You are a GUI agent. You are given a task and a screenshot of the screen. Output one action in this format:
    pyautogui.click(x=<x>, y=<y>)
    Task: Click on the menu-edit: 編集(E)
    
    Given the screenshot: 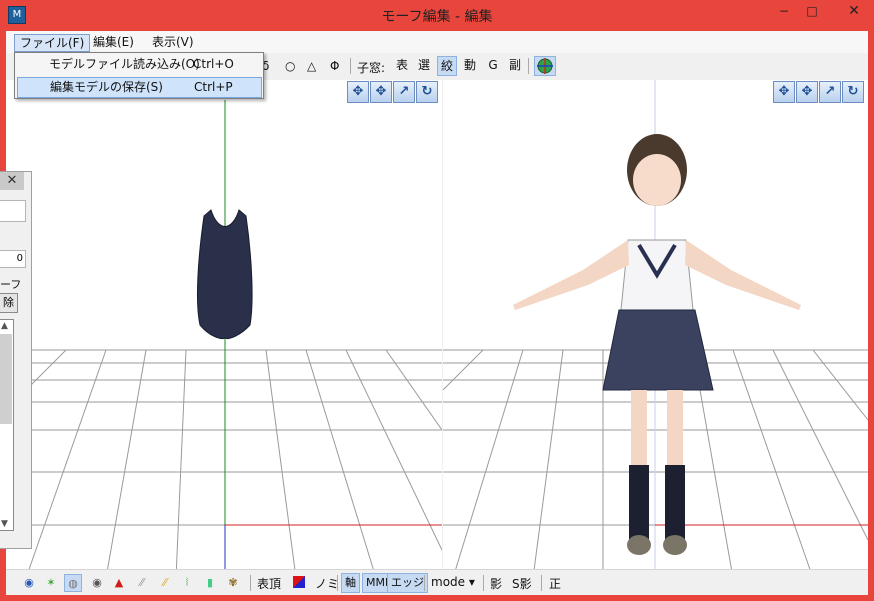 What is the action you would take?
    pyautogui.click(x=113, y=43)
    